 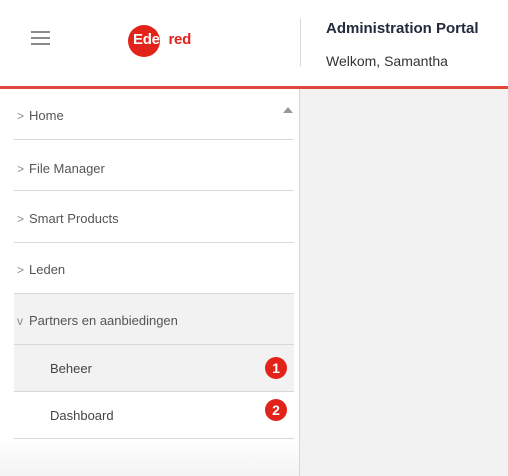 I want to click on chevron-down-icon: v, so click(x=20, y=321).